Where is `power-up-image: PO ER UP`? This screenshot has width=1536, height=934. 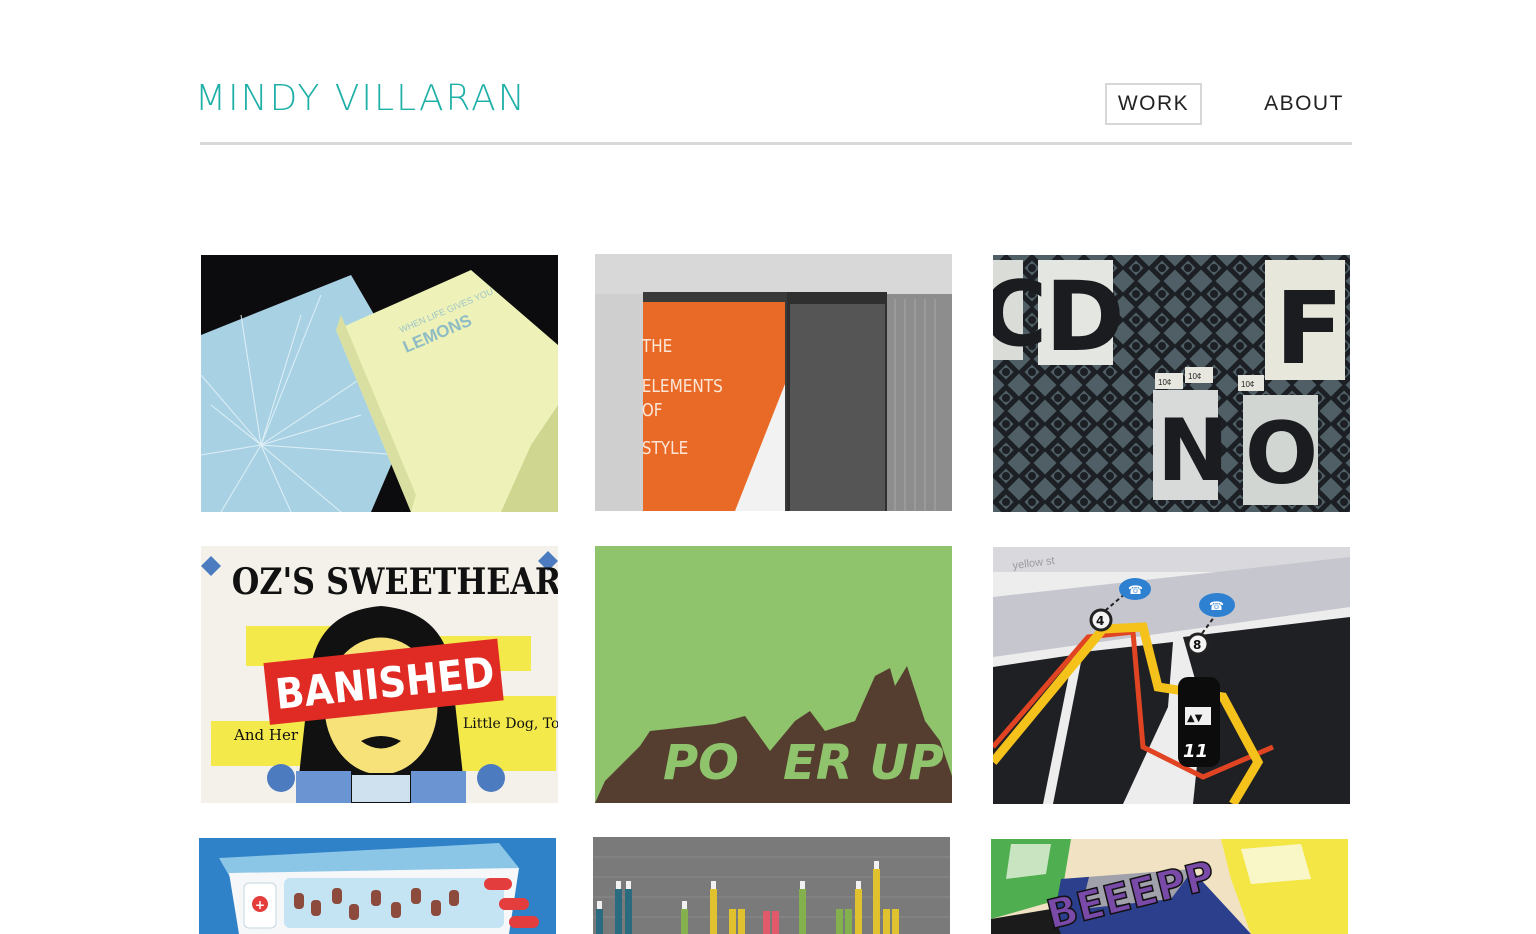 power-up-image: PO ER UP is located at coordinates (773, 674).